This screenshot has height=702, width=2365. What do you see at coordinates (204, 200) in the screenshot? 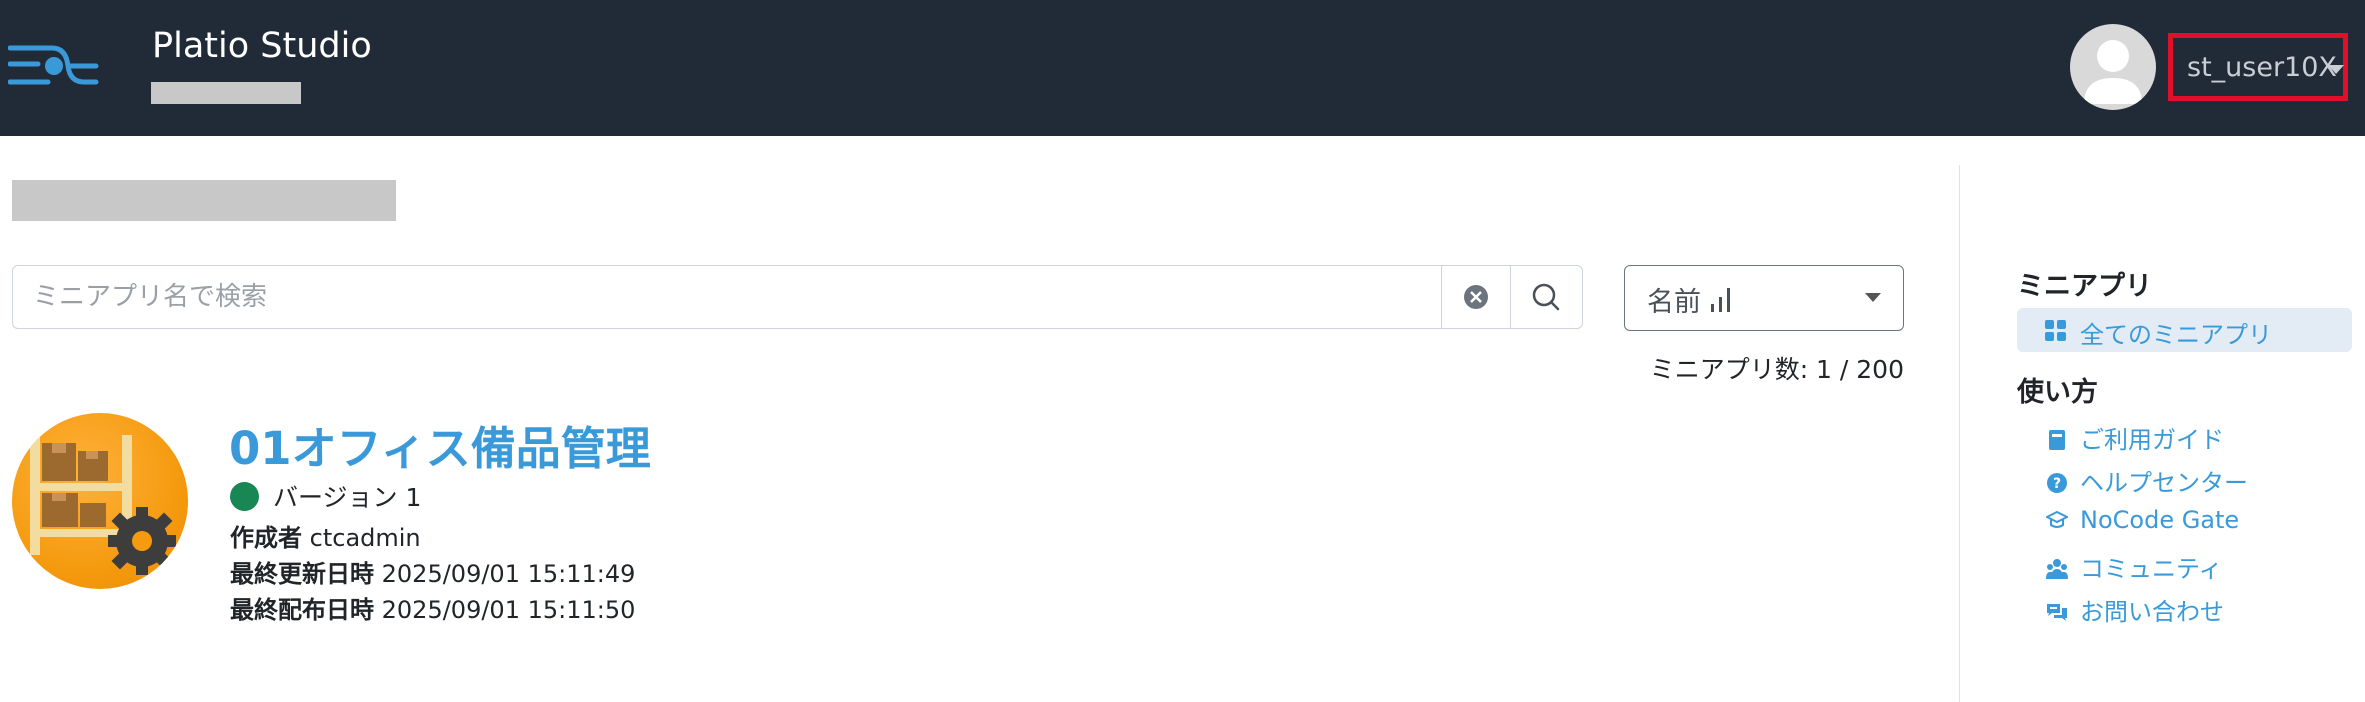
I see `page-title-redacted` at bounding box center [204, 200].